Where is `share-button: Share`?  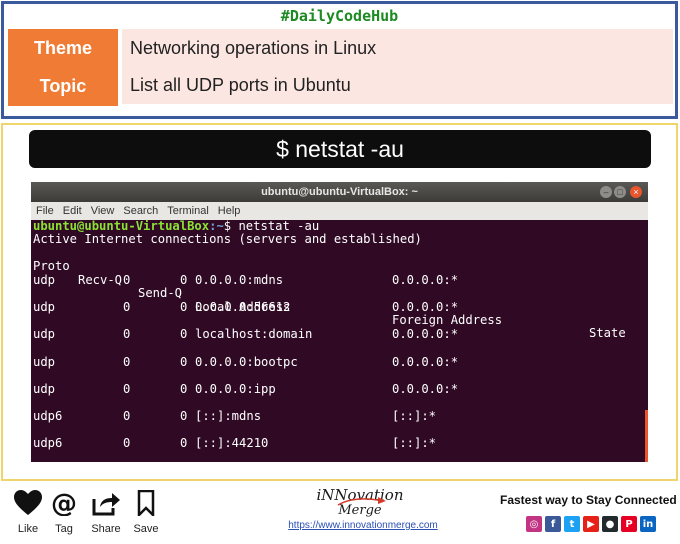 share-button: Share is located at coordinates (106, 512).